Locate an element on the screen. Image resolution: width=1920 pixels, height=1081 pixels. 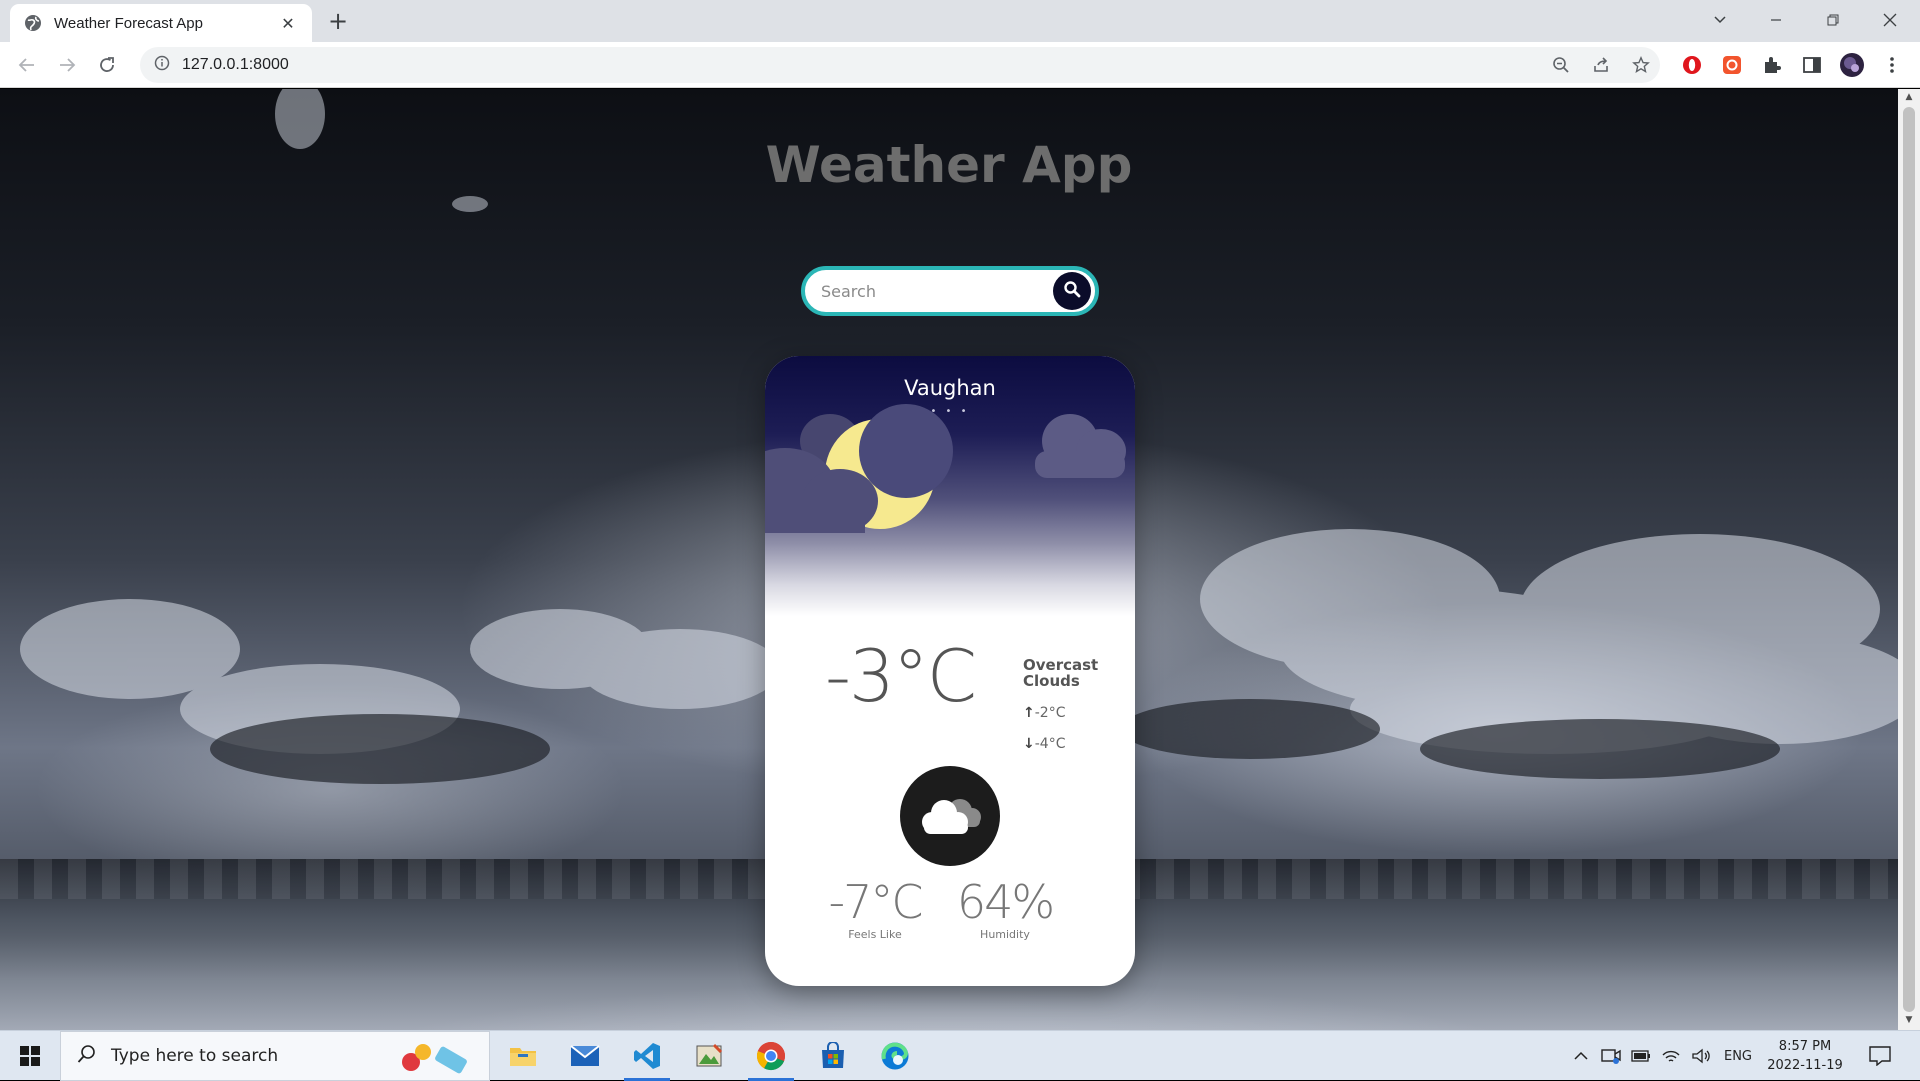
vscode-icon is located at coordinates (647, 1056).